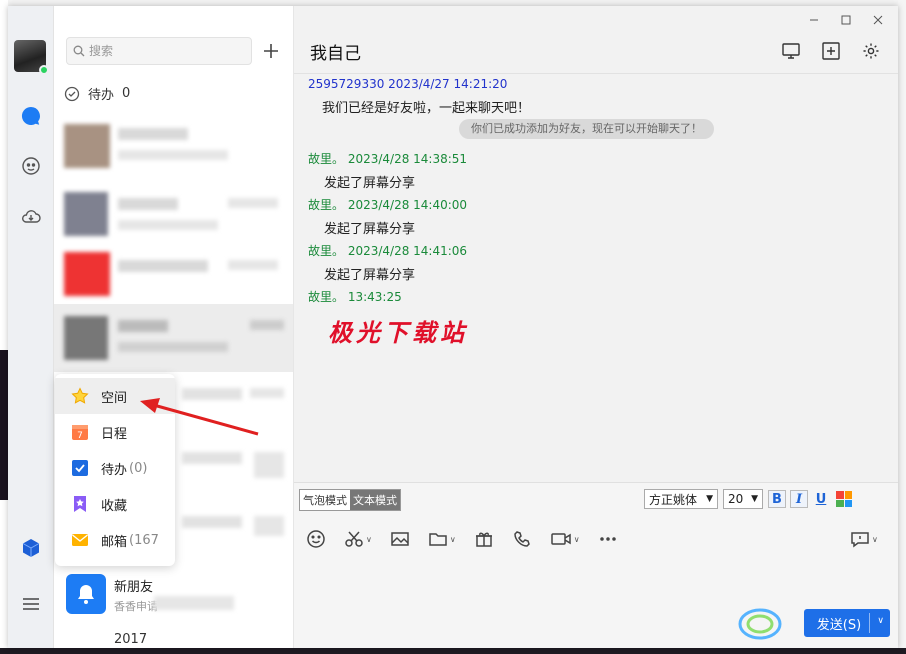 The image size is (906, 654). I want to click on close-button, so click(878, 20).